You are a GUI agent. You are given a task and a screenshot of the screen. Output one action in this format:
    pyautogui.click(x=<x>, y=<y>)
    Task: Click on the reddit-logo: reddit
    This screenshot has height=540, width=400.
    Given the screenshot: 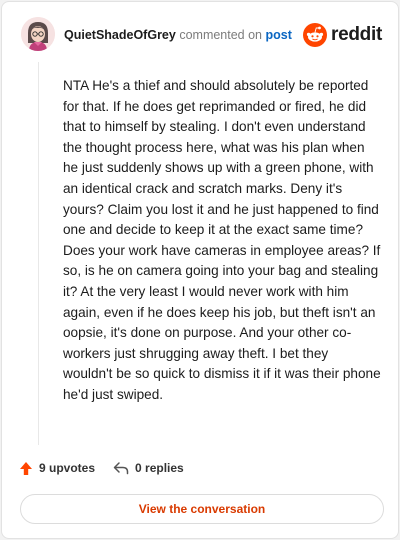 What is the action you would take?
    pyautogui.click(x=342, y=35)
    